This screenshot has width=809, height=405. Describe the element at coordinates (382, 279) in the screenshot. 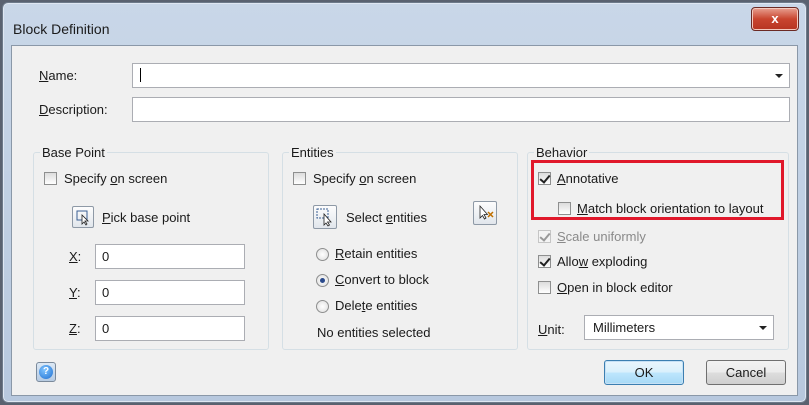

I see `convert-to-block-label: Convert to block` at that location.